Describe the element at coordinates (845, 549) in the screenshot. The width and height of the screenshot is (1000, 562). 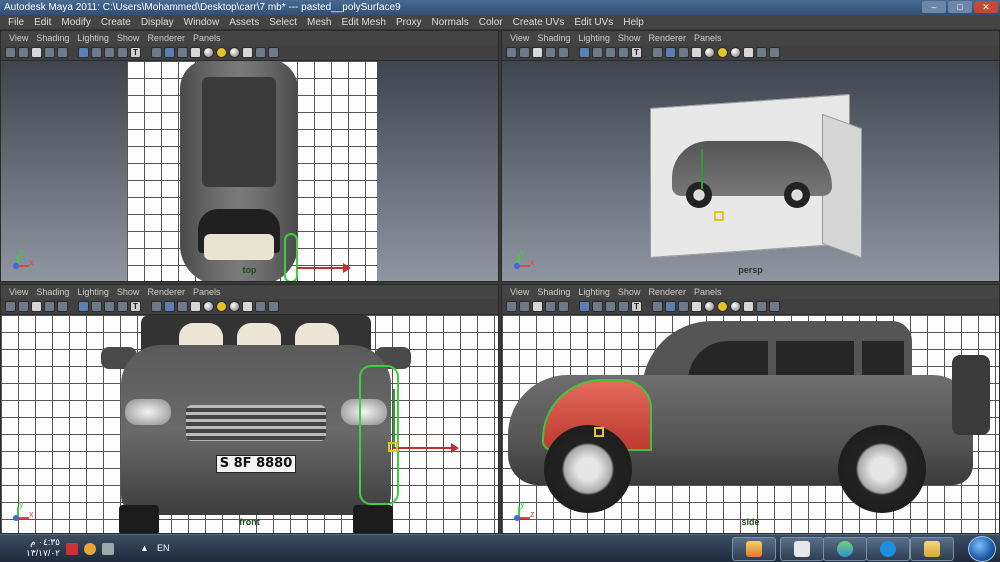
I see `taskbar-messenger` at that location.